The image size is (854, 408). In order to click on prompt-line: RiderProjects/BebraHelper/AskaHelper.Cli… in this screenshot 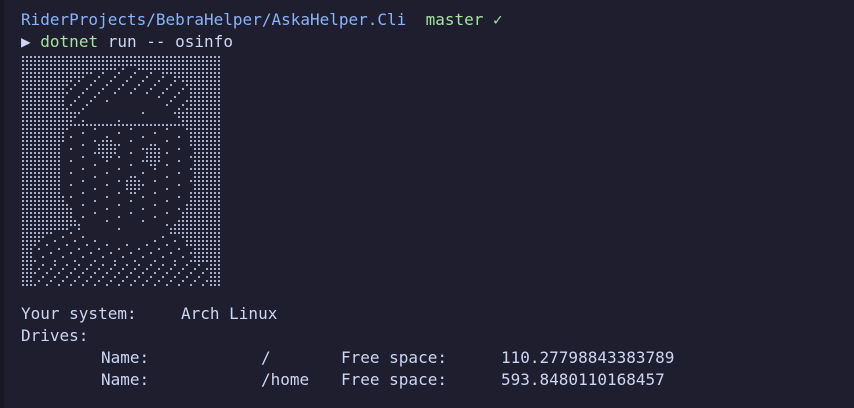, I will do `click(437, 20)`.